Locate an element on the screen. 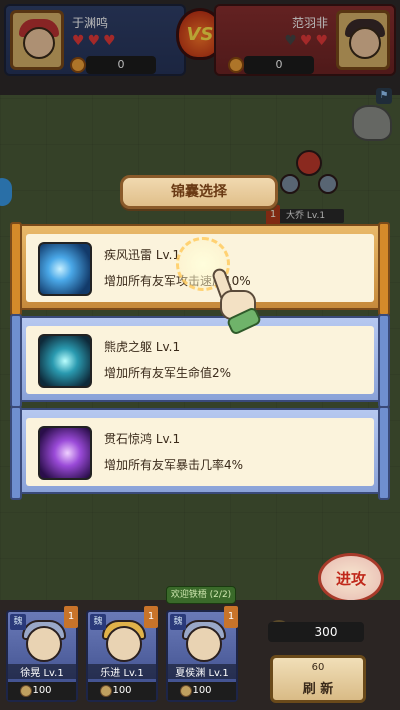  hero-name: 徐晃 Lv.1 is located at coordinates (42, 671).